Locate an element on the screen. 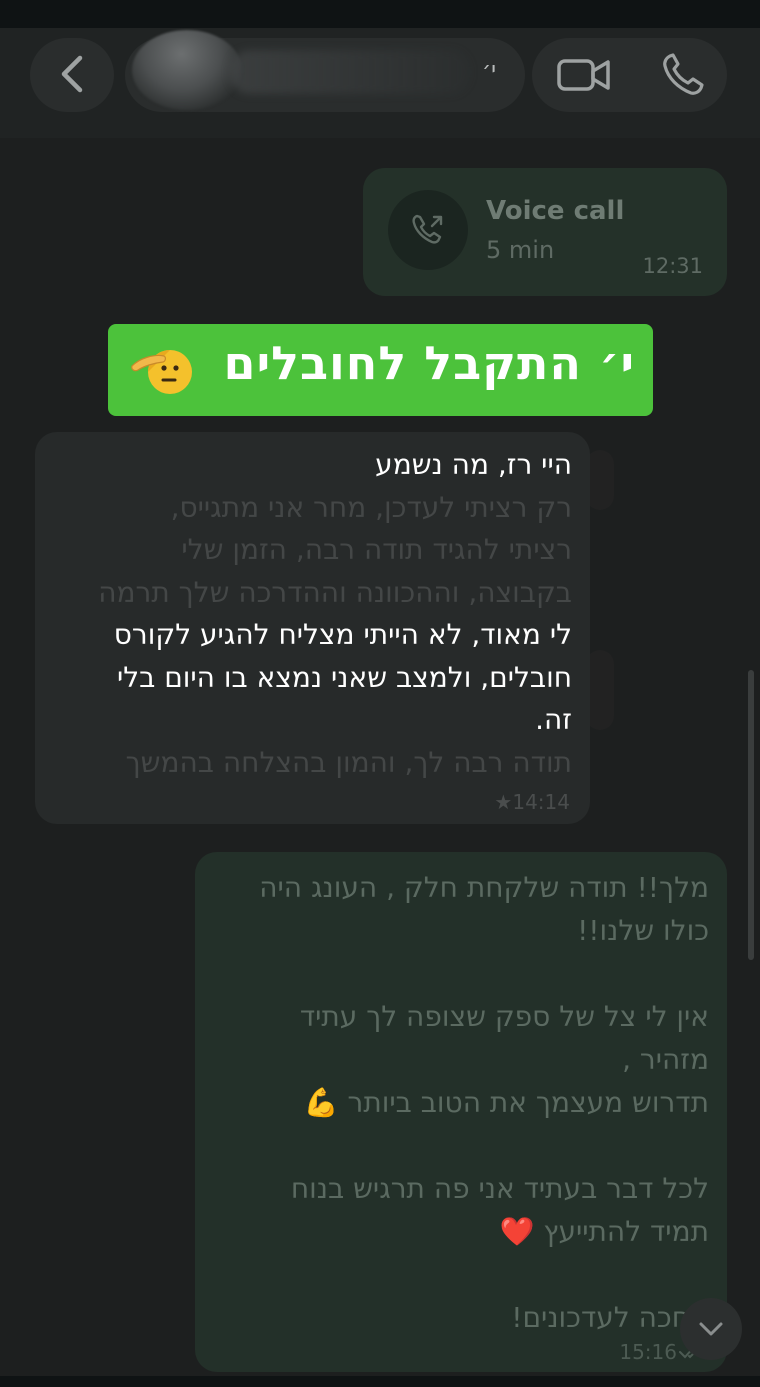 The image size is (760, 1387). message-line: תודה רבה לך, והמון בהצלחה בהמשך is located at coordinates (348, 762).